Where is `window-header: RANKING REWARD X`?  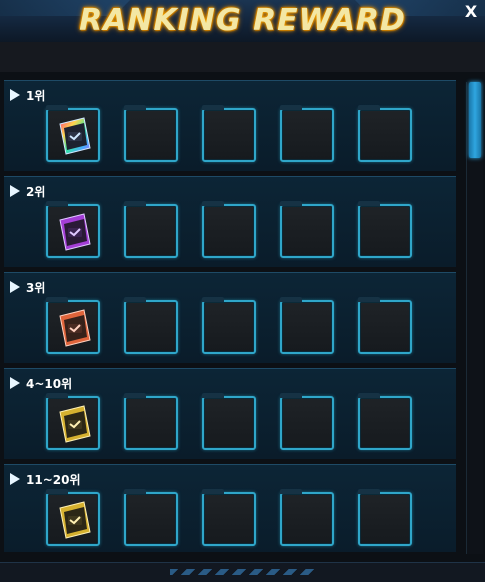
window-header: RANKING REWARD X is located at coordinates (242, 21).